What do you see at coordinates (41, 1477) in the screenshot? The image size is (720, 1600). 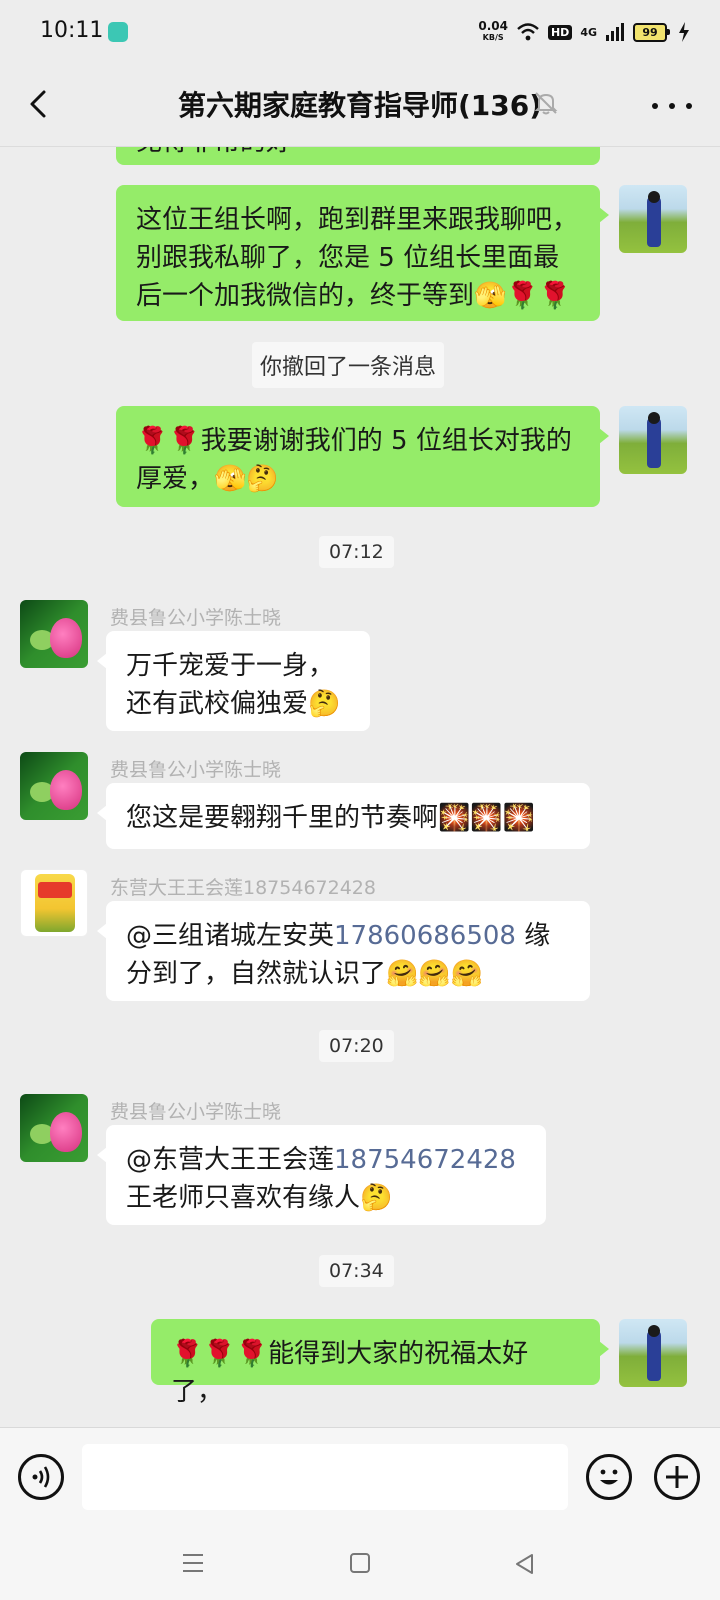 I see `voice-icon` at bounding box center [41, 1477].